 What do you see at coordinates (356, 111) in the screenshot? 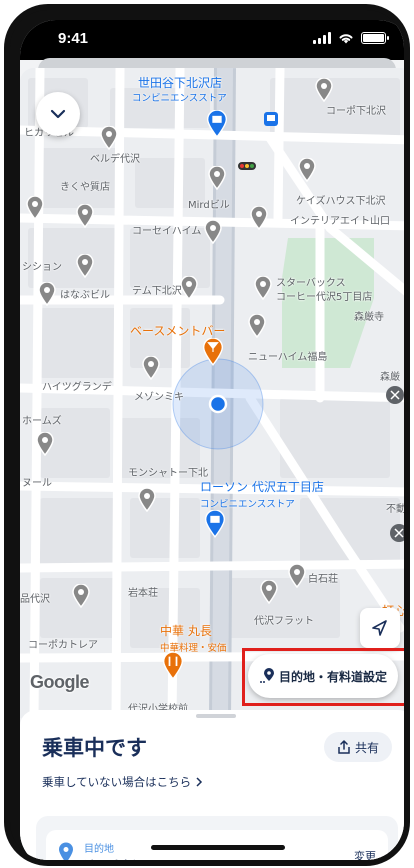
I see `map-label: コーポ下北沢` at bounding box center [356, 111].